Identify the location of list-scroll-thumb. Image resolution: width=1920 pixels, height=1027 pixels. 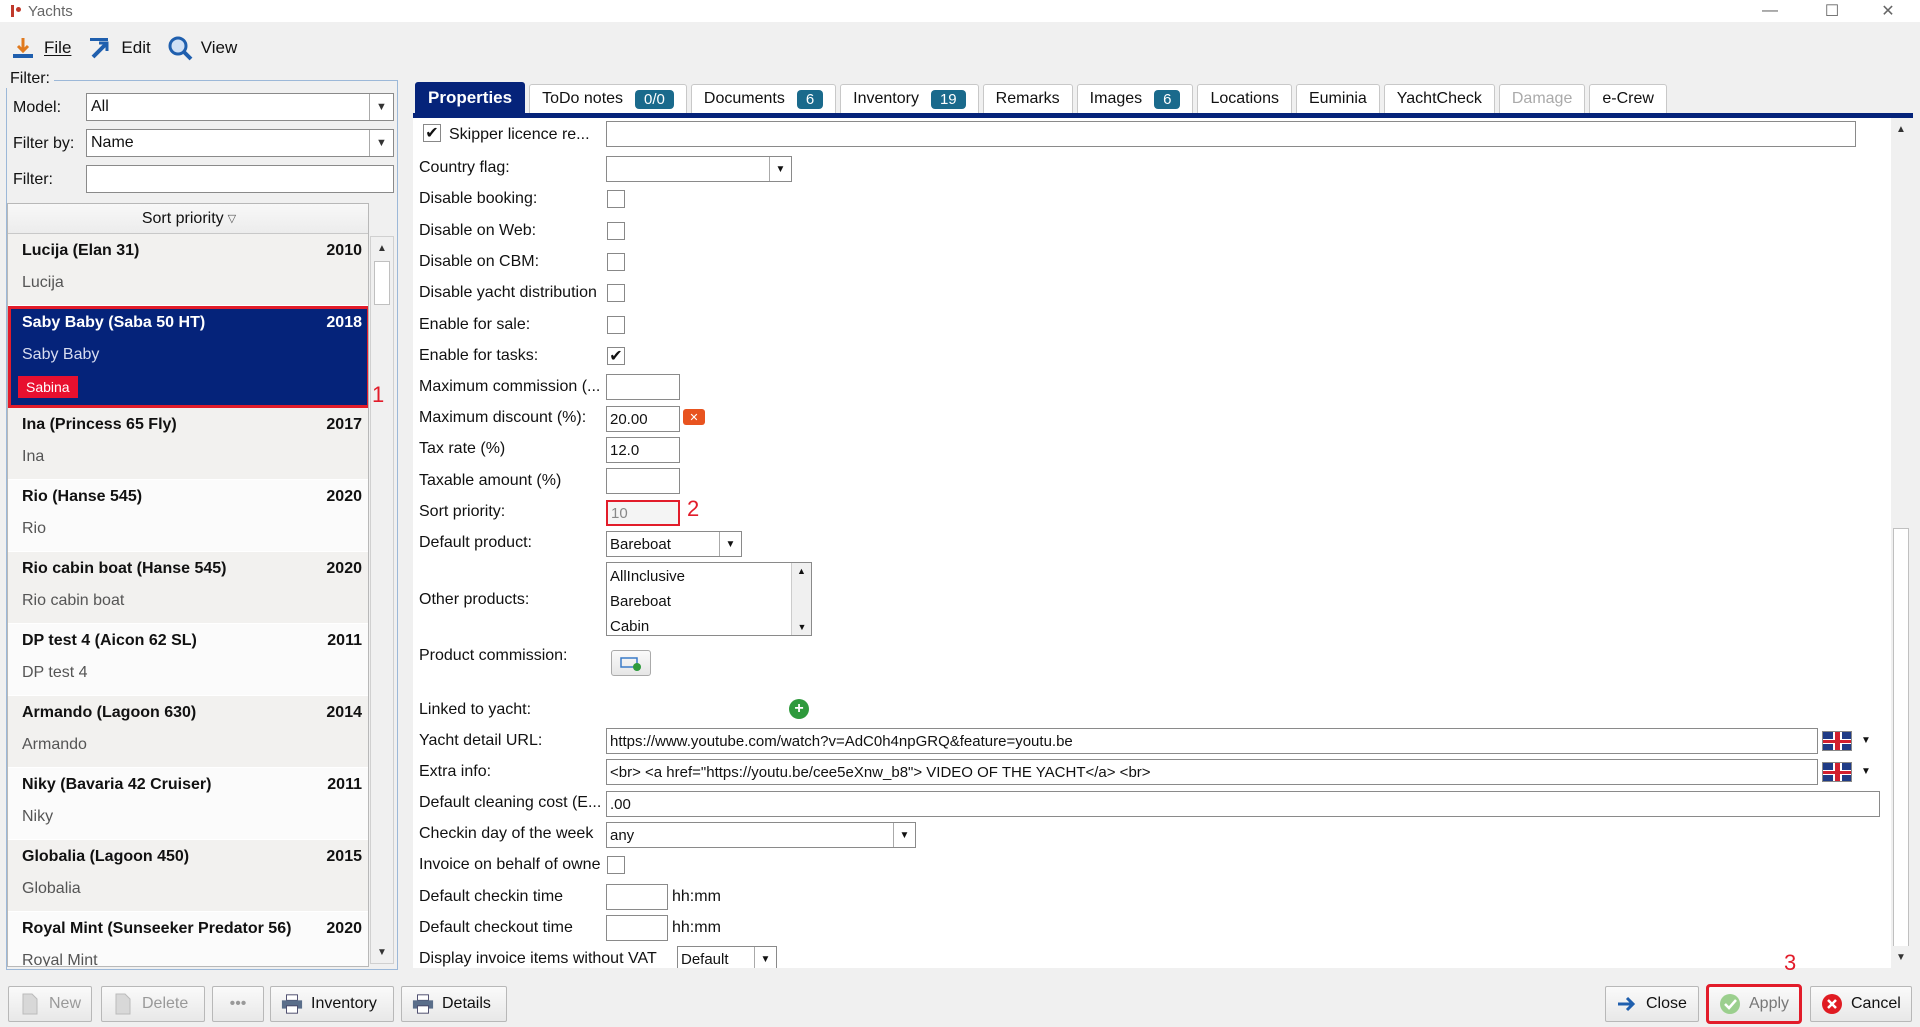
(382, 283).